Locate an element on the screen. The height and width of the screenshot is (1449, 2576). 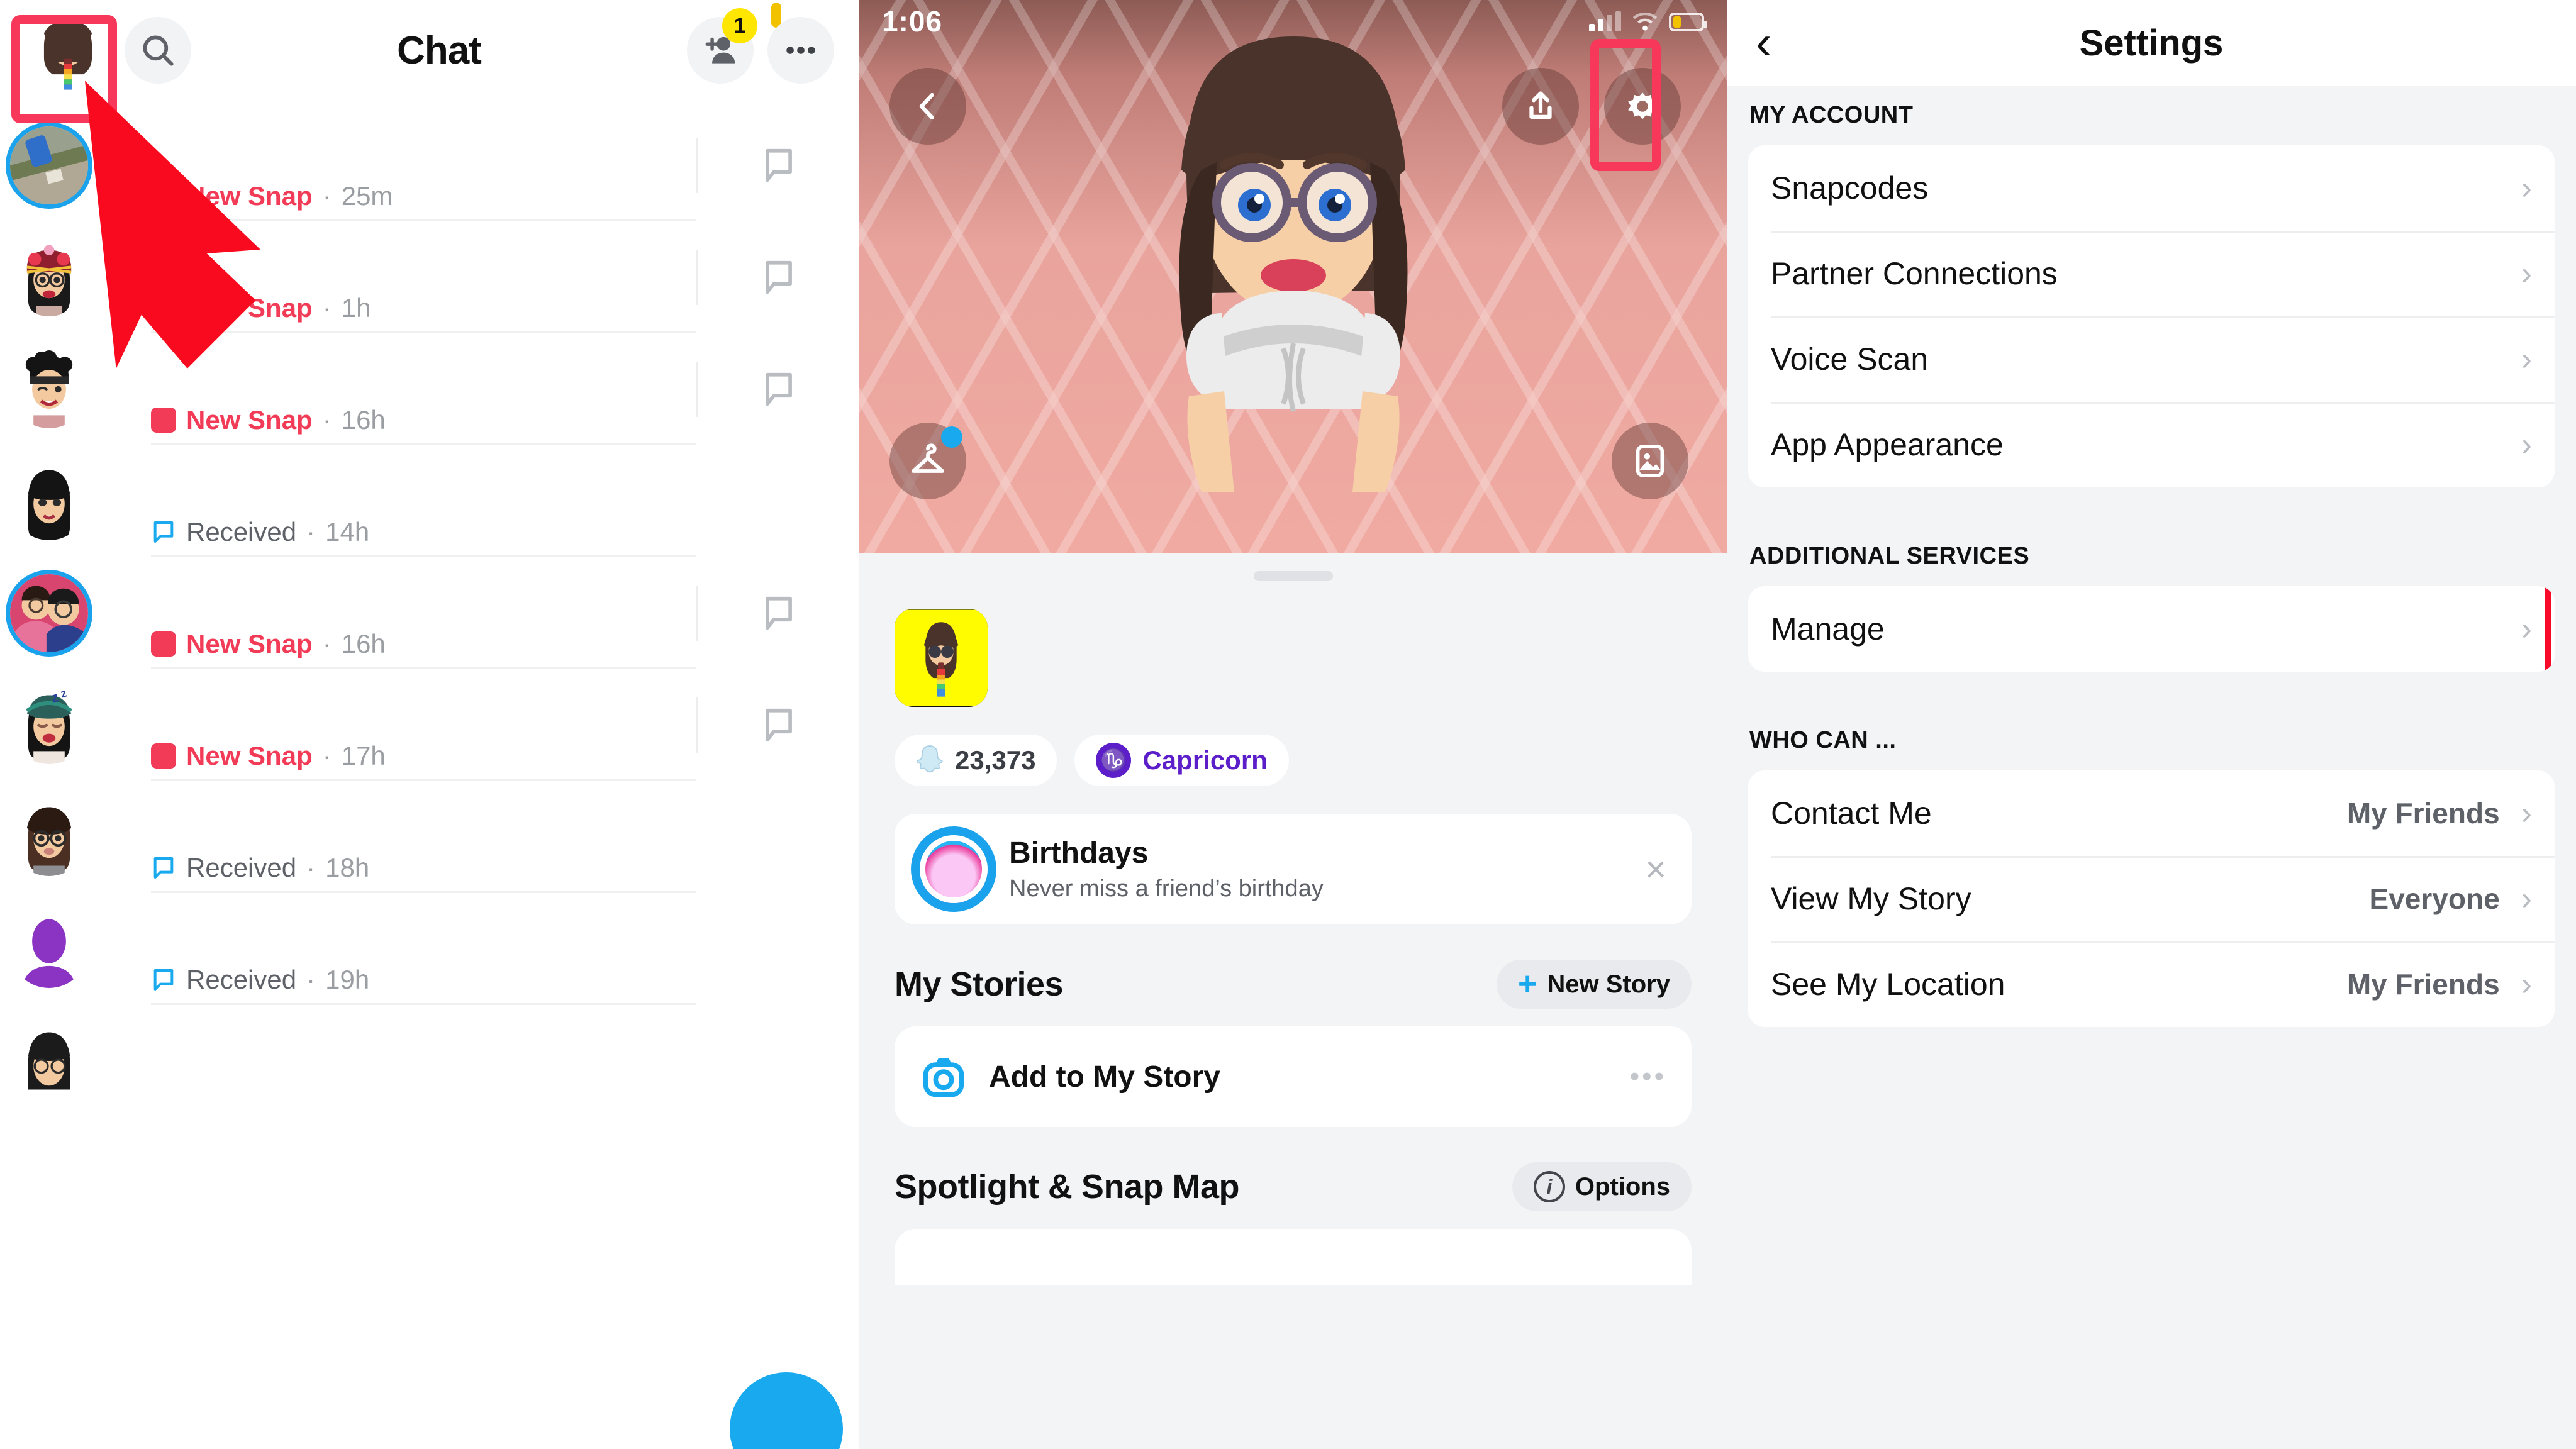
search-icon is located at coordinates (158, 50).